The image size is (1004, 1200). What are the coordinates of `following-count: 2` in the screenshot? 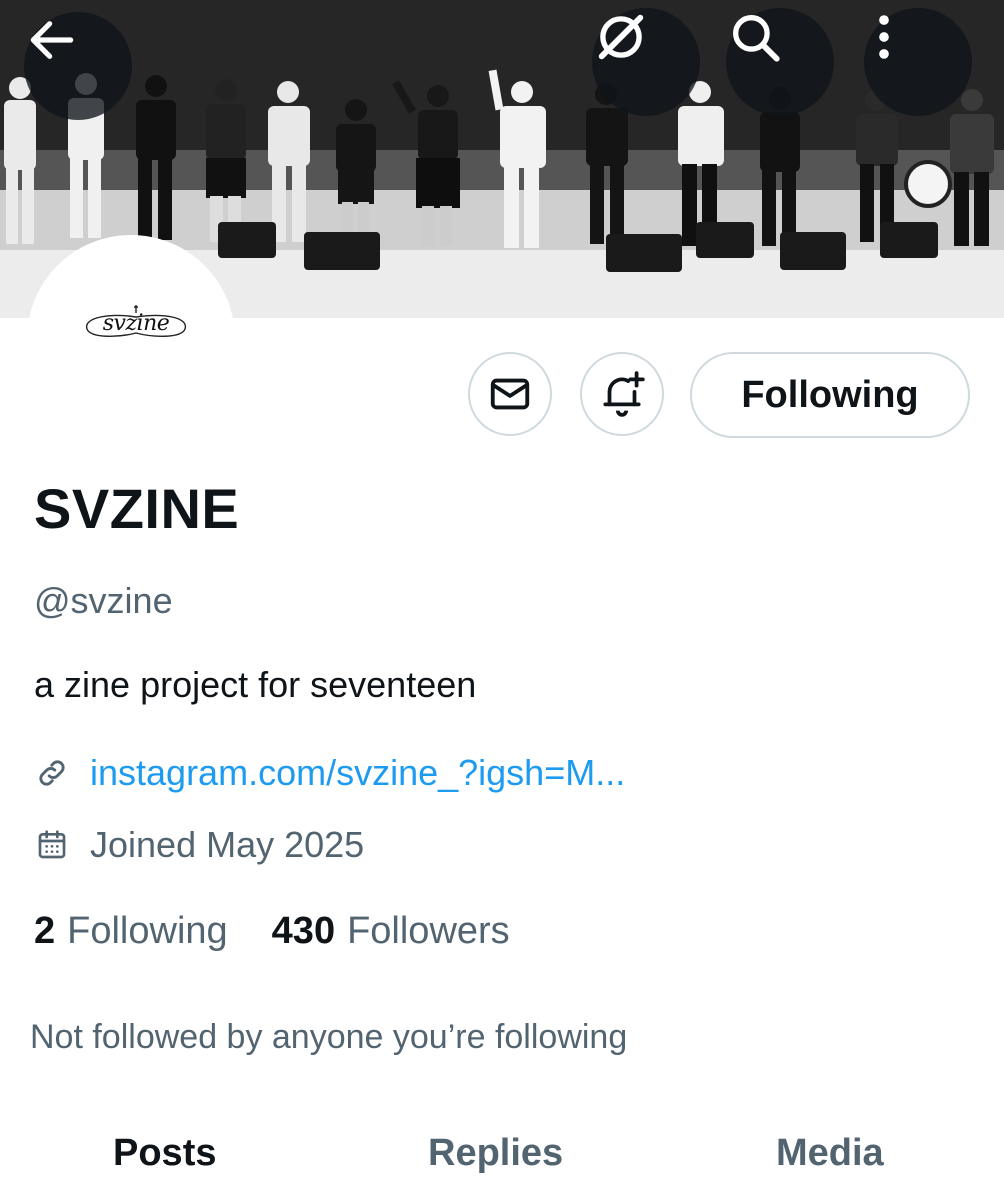 It's located at (45, 931).